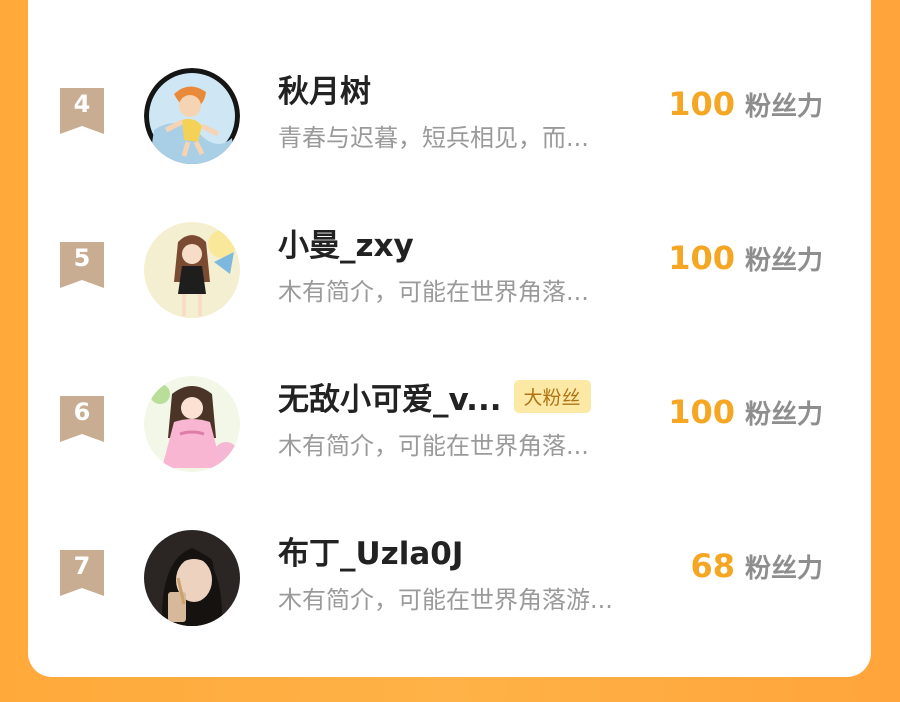 The height and width of the screenshot is (702, 900). What do you see at coordinates (82, 104) in the screenshot?
I see `rank-number: 4` at bounding box center [82, 104].